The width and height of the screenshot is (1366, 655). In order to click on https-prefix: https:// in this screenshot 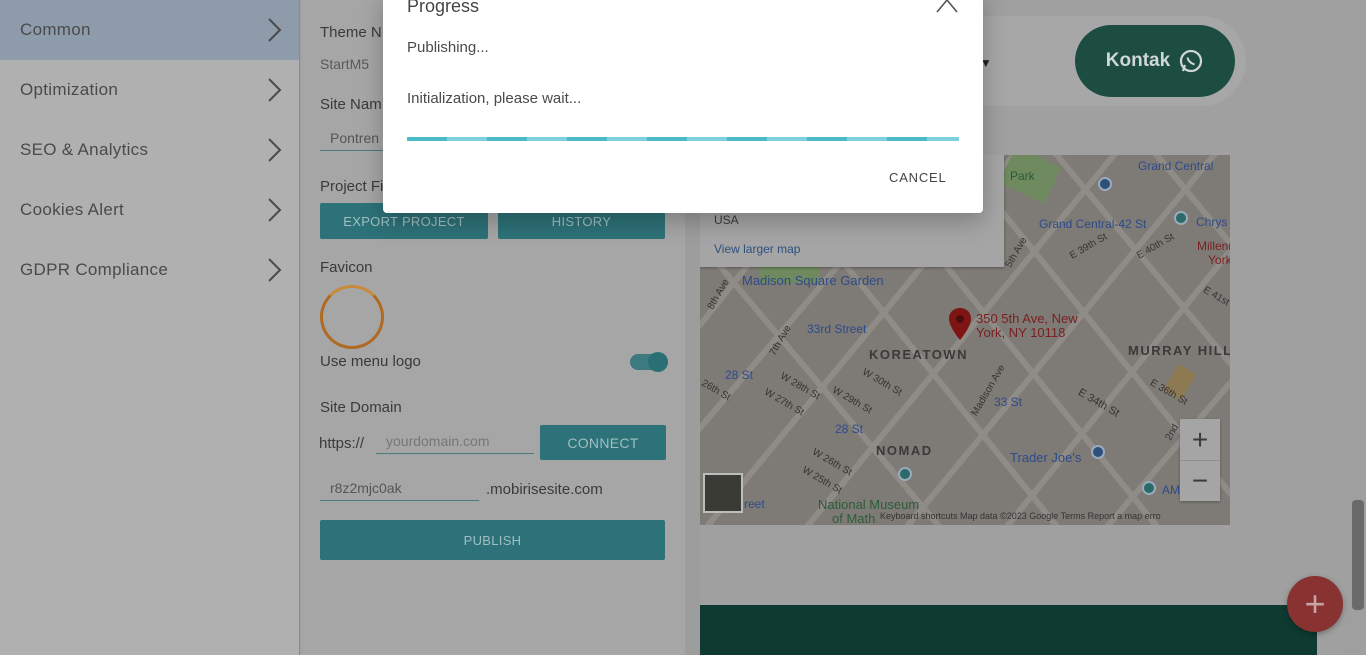, I will do `click(342, 443)`.